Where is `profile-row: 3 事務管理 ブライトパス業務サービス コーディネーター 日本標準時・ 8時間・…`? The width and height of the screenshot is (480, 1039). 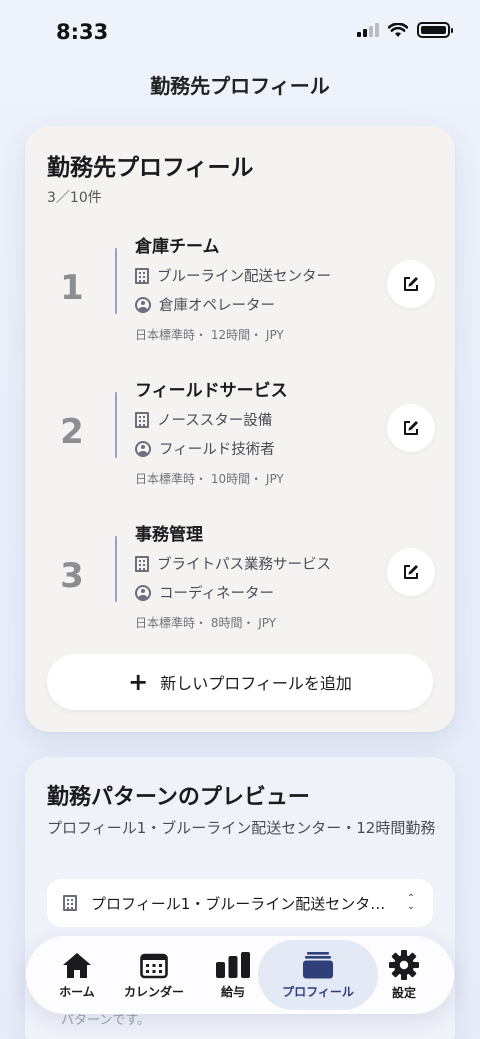
profile-row: 3 事務管理 ブライトパス業務サービス コーディネーター 日本標準時・ 8時間・… is located at coordinates (240, 580).